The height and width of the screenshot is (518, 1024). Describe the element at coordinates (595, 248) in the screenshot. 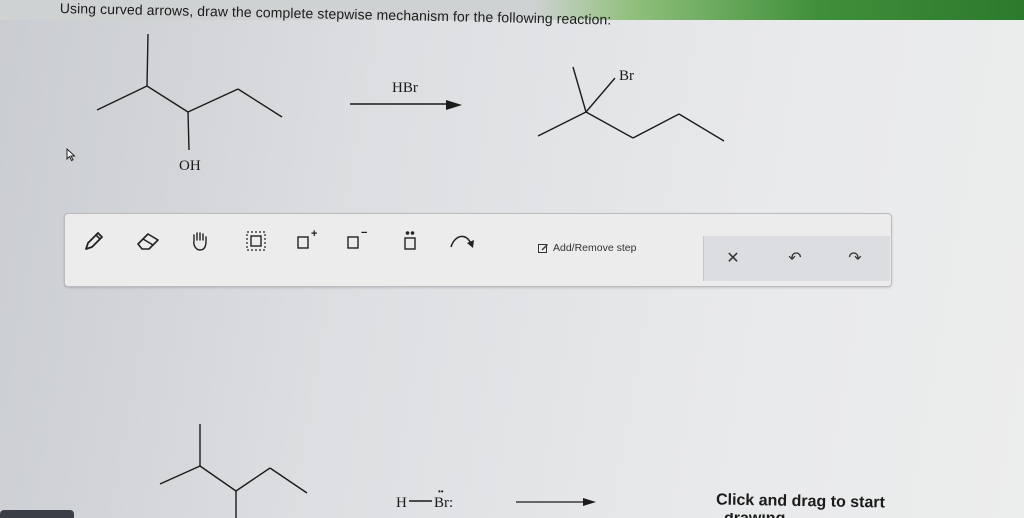

I see `add-remove-step-label: Add/Remove step` at that location.